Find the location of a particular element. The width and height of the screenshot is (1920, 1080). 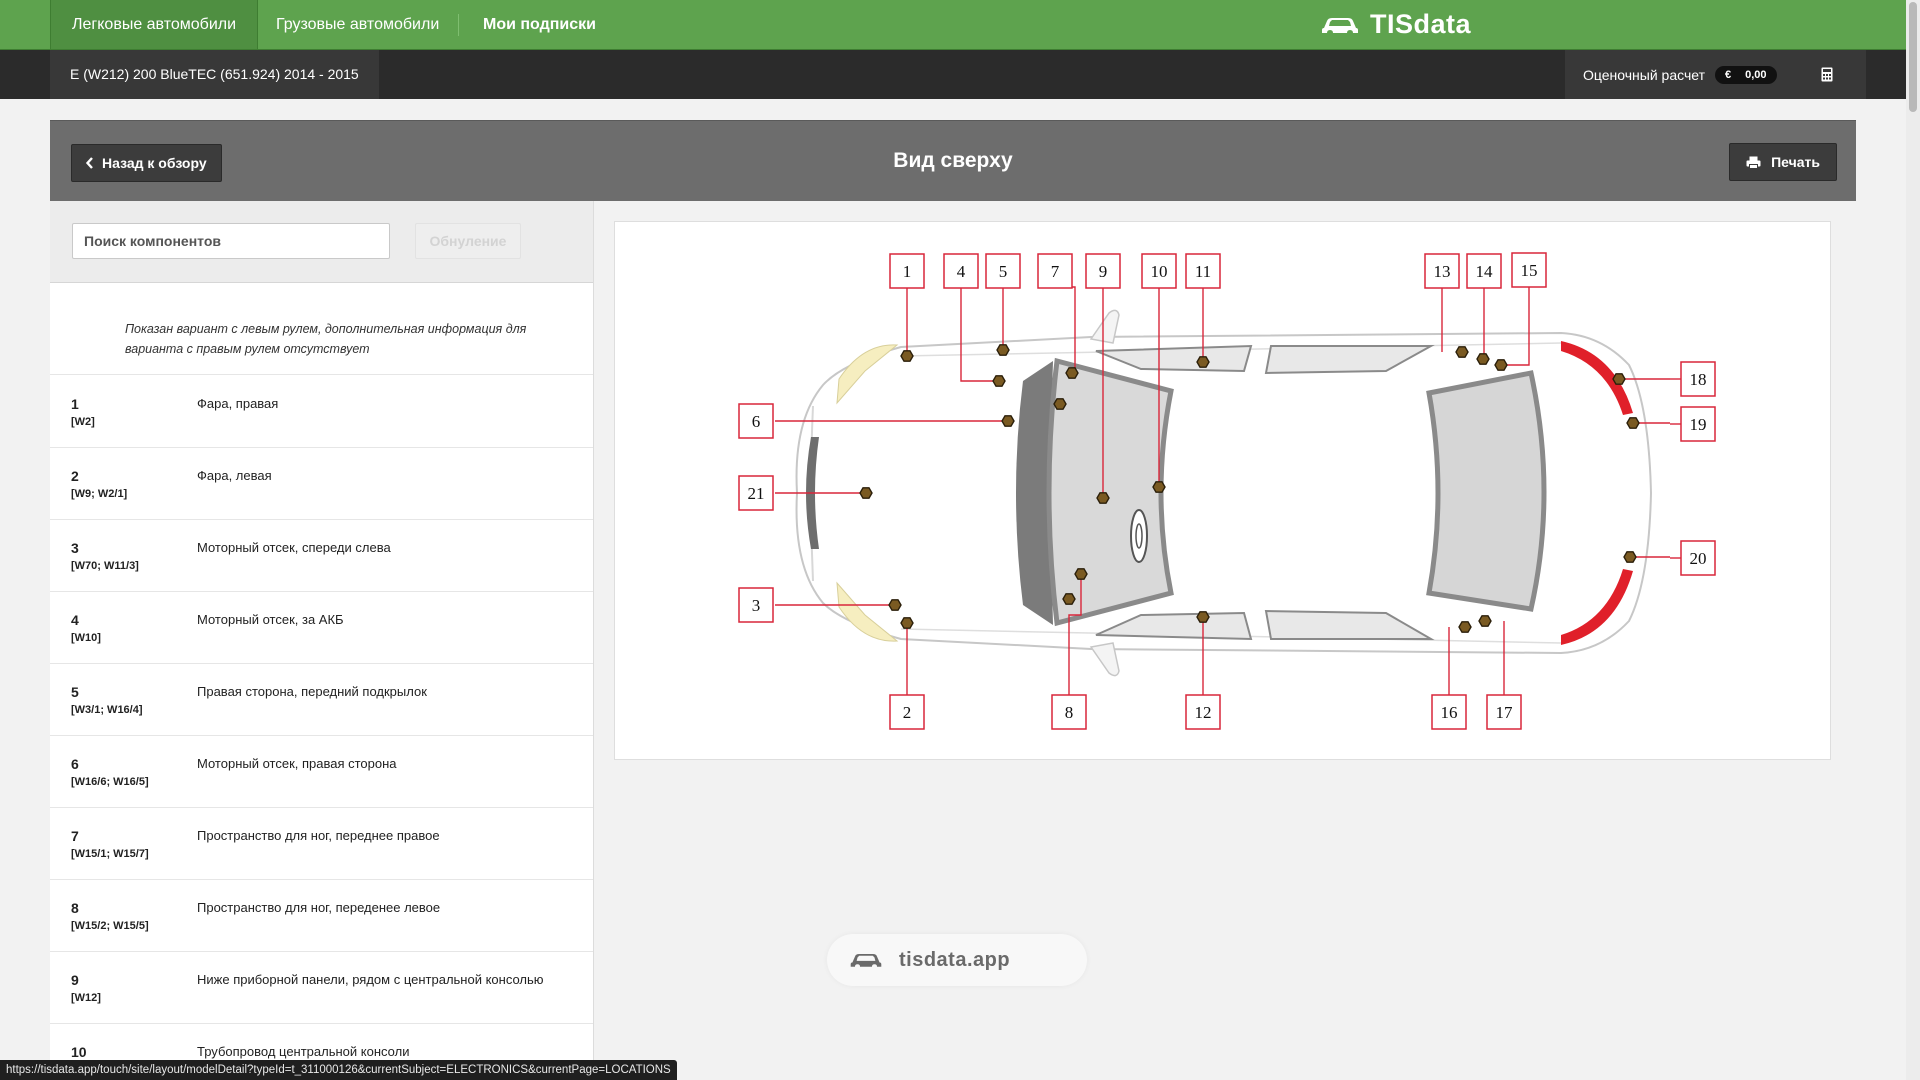

component-description: Моторный отсек, за АКБ is located at coordinates (270, 619).